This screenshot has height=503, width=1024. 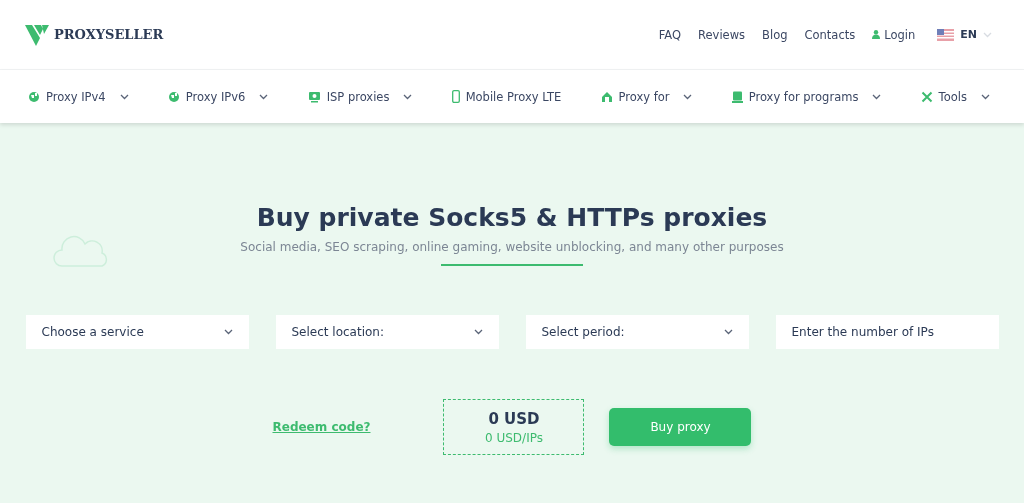 I want to click on select-field: Select location:, so click(x=387, y=332).